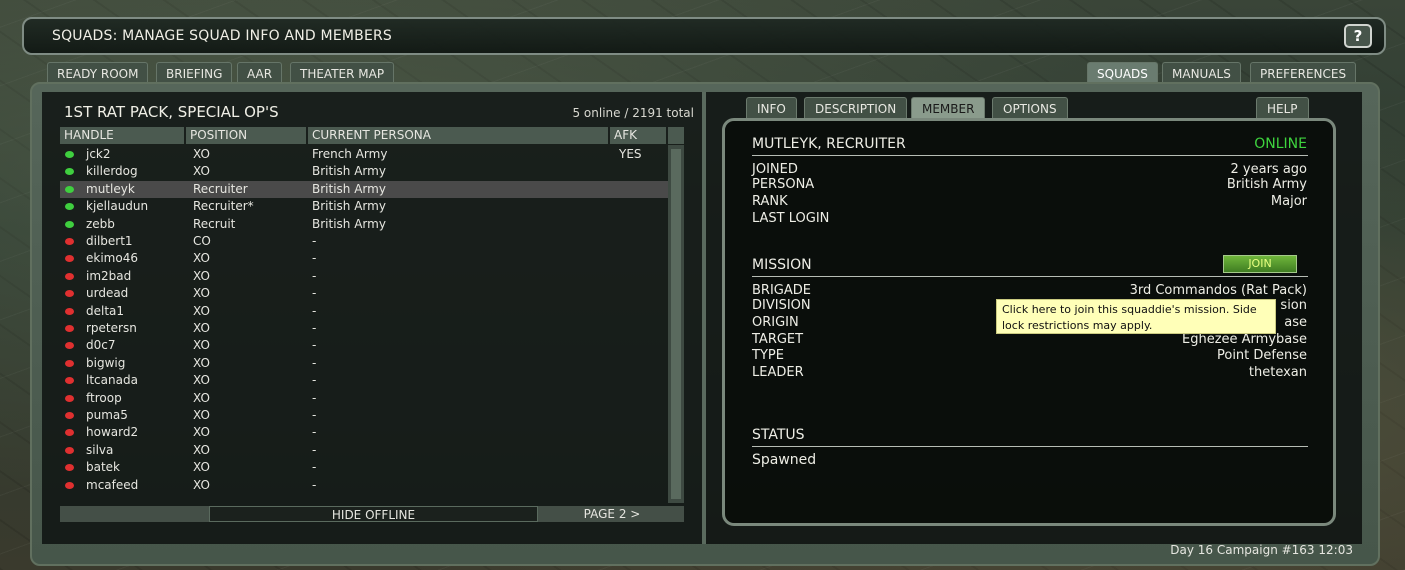 Image resolution: width=1405 pixels, height=570 pixels. Describe the element at coordinates (856, 108) in the screenshot. I see `tab-description: DESCRIPTION` at that location.